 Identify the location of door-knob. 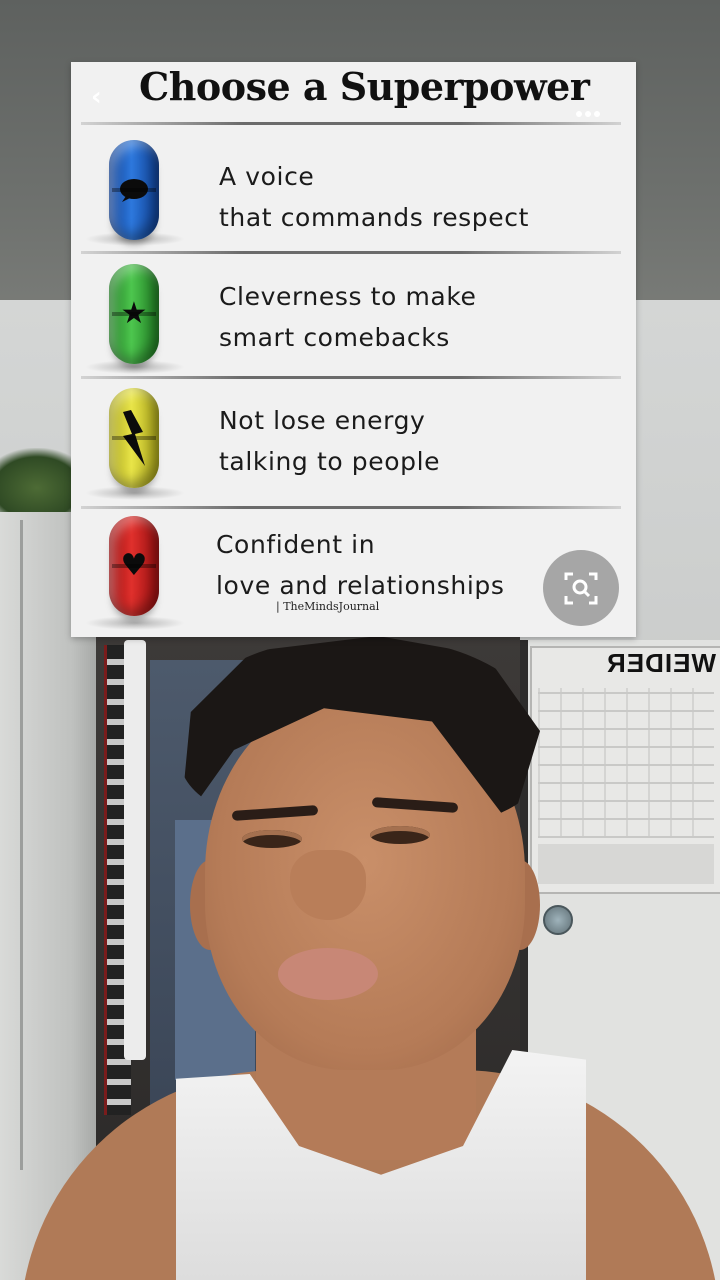
(558, 920).